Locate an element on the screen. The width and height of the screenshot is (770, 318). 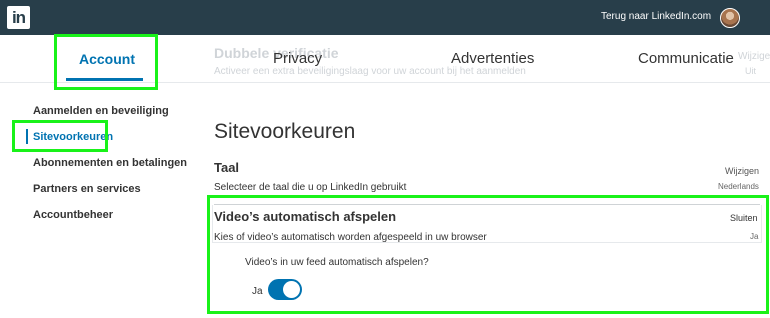
ghost-setting-value: Uit is located at coordinates (750, 71).